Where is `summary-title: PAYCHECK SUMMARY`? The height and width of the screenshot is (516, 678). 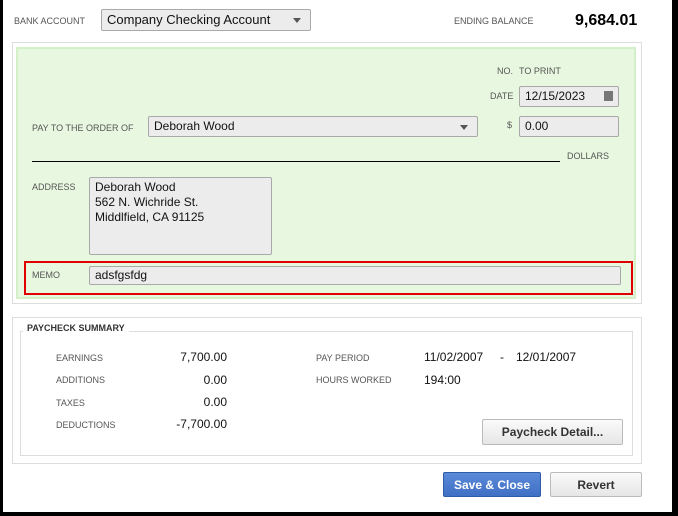 summary-title: PAYCHECK SUMMARY is located at coordinates (76, 328).